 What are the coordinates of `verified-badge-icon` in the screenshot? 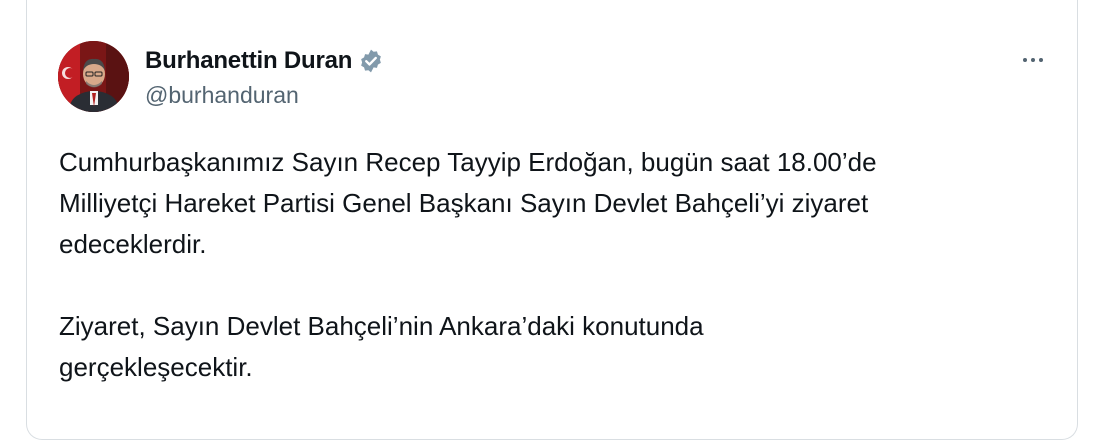 It's located at (371, 61).